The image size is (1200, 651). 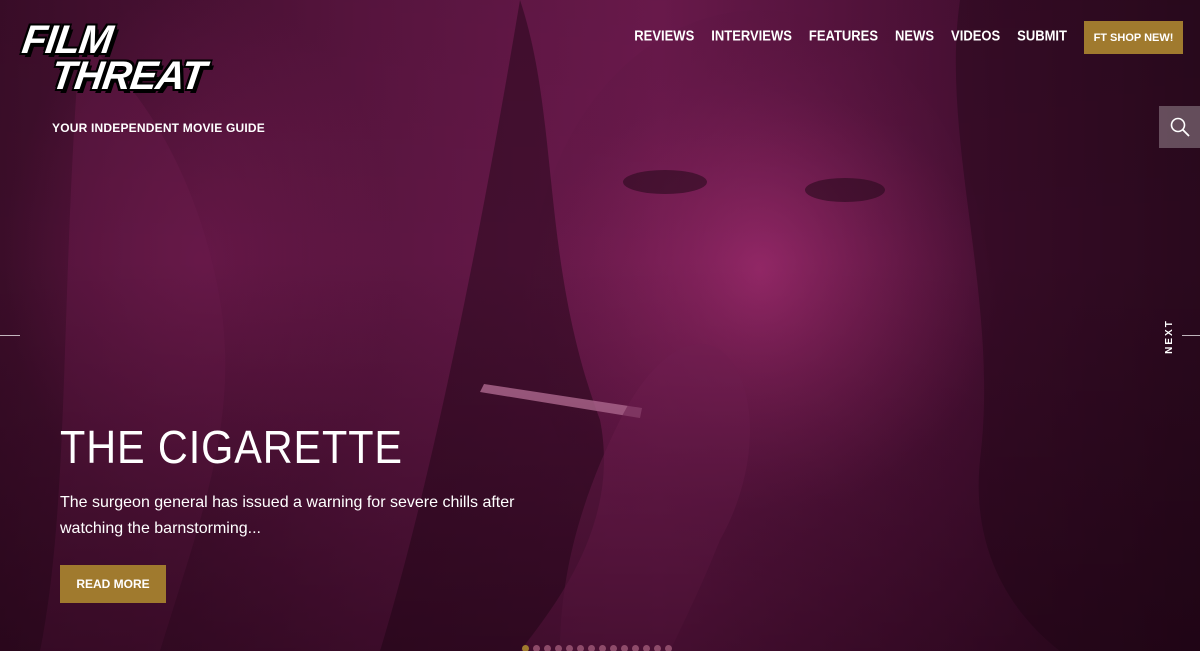 I want to click on nav-item-interviews: INTERVIEWS, so click(x=751, y=35).